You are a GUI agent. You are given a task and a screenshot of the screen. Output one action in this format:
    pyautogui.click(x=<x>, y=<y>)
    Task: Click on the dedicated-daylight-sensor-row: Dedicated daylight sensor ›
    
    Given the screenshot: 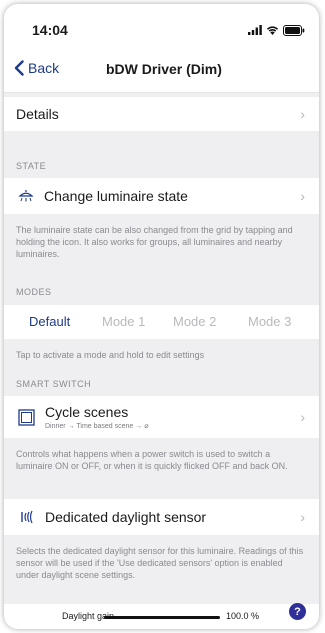 What is the action you would take?
    pyautogui.click(x=161, y=517)
    